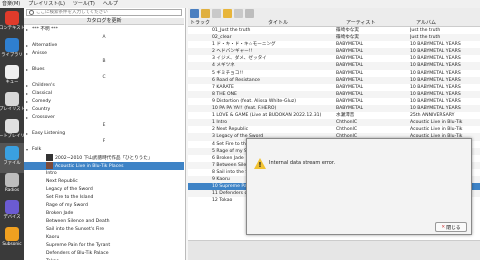  I want to click on search-input, so click(106, 12).